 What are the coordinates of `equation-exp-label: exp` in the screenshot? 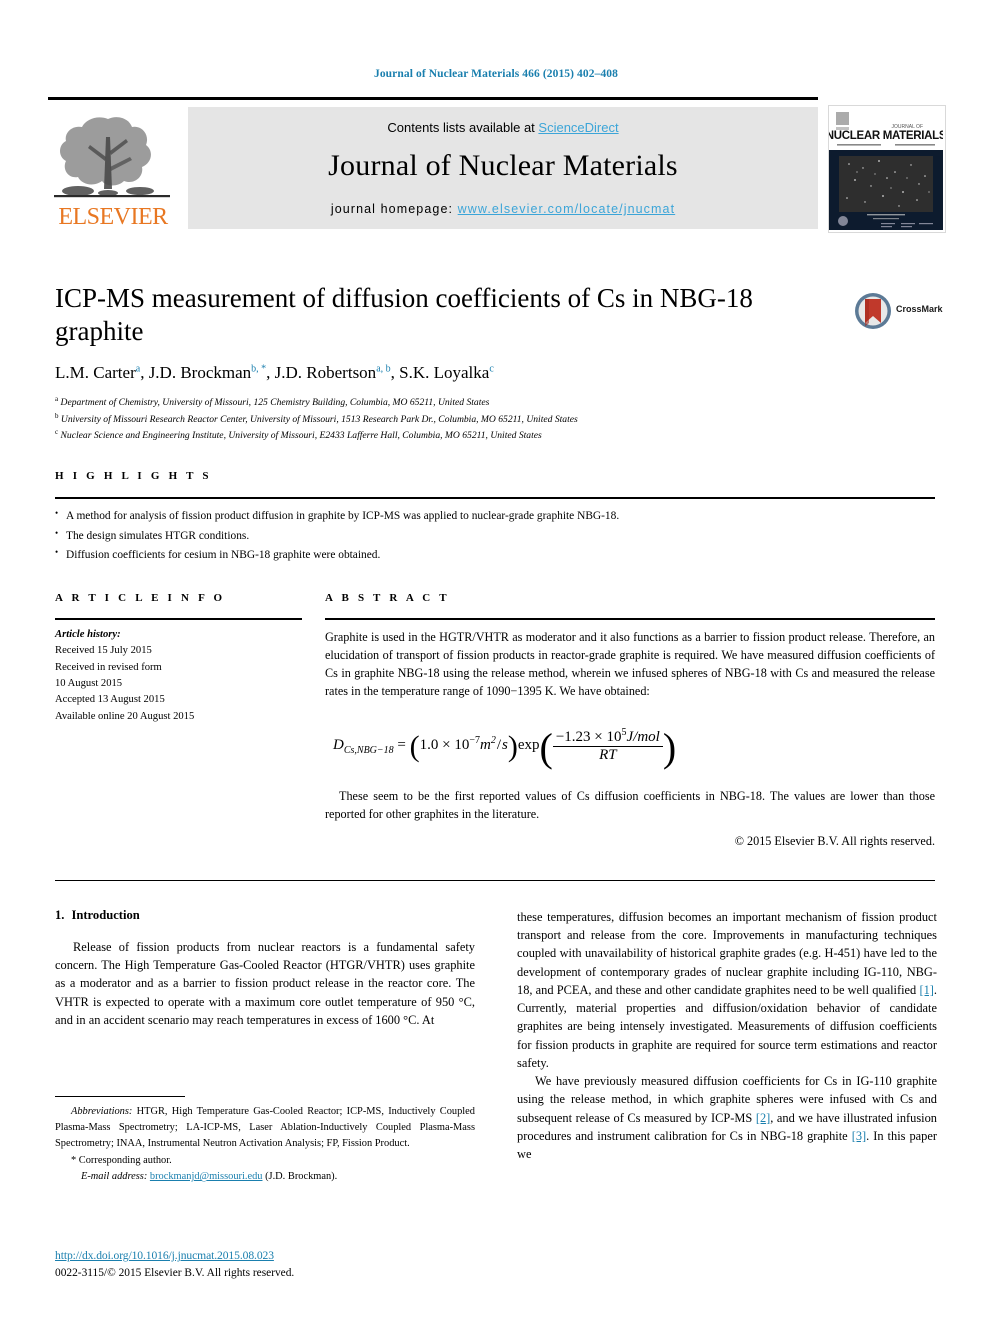 It's located at (528, 744).